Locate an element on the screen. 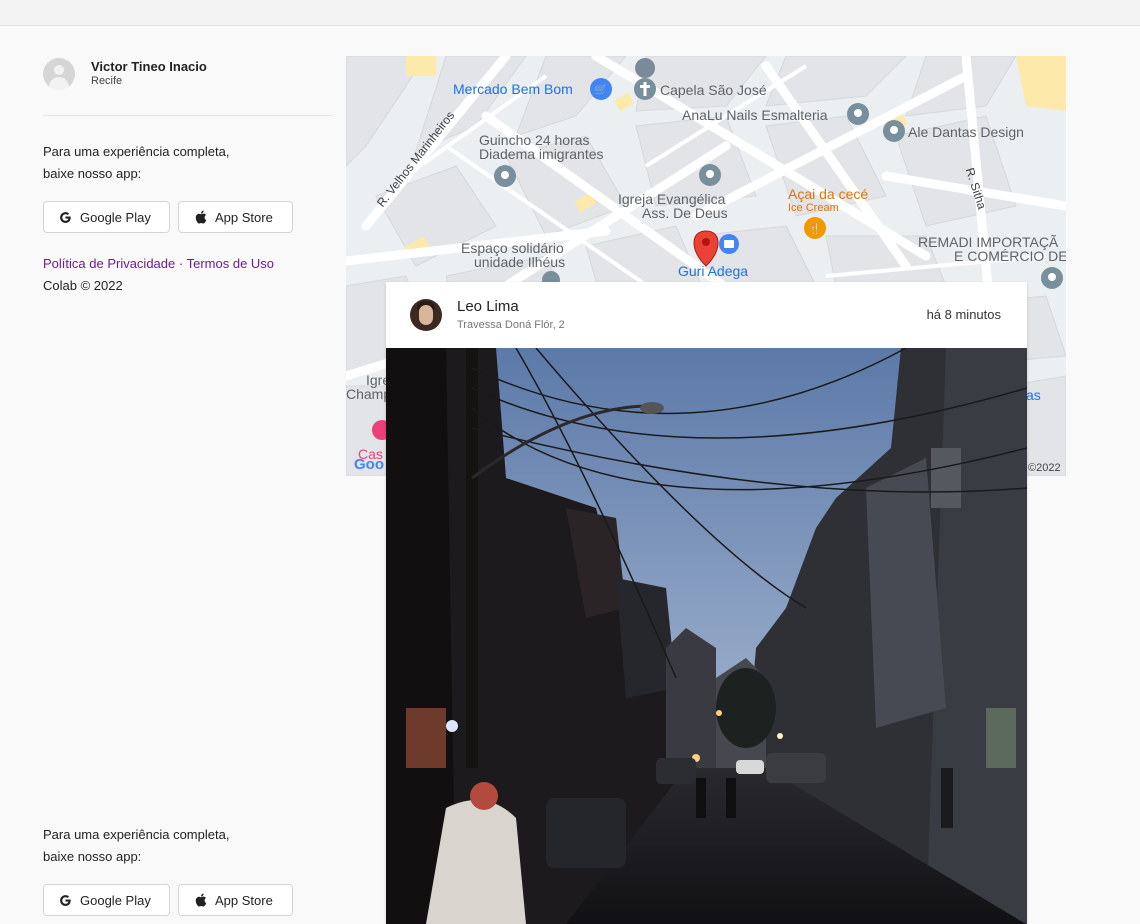 The image size is (1140, 924). store-buttons-bottom: Google Play App Store is located at coordinates (187, 900).